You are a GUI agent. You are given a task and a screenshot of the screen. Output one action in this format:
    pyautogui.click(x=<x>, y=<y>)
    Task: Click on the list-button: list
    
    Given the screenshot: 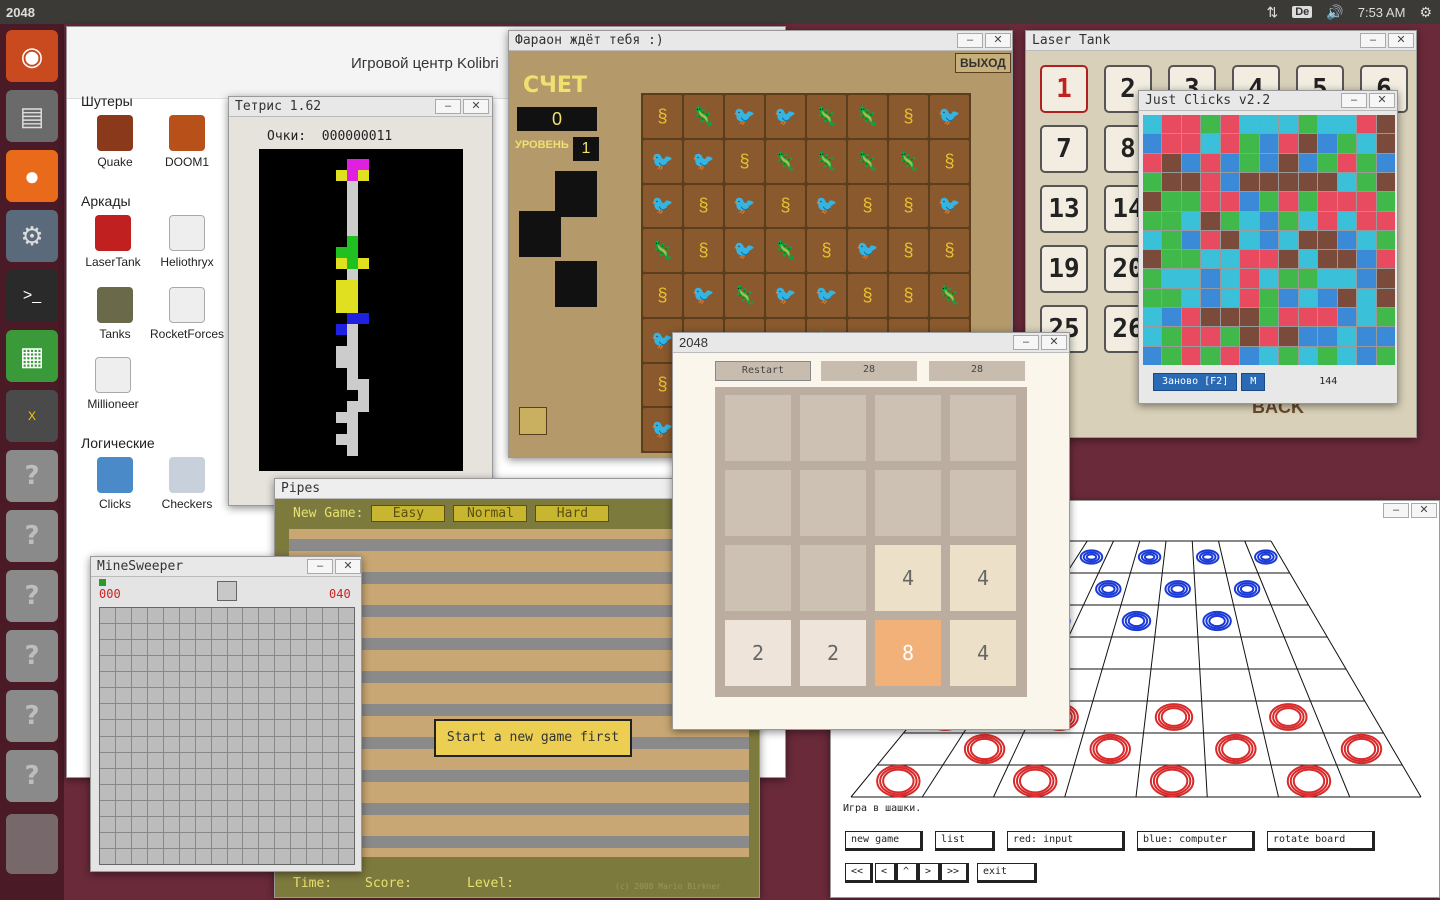 What is the action you would take?
    pyautogui.click(x=965, y=841)
    